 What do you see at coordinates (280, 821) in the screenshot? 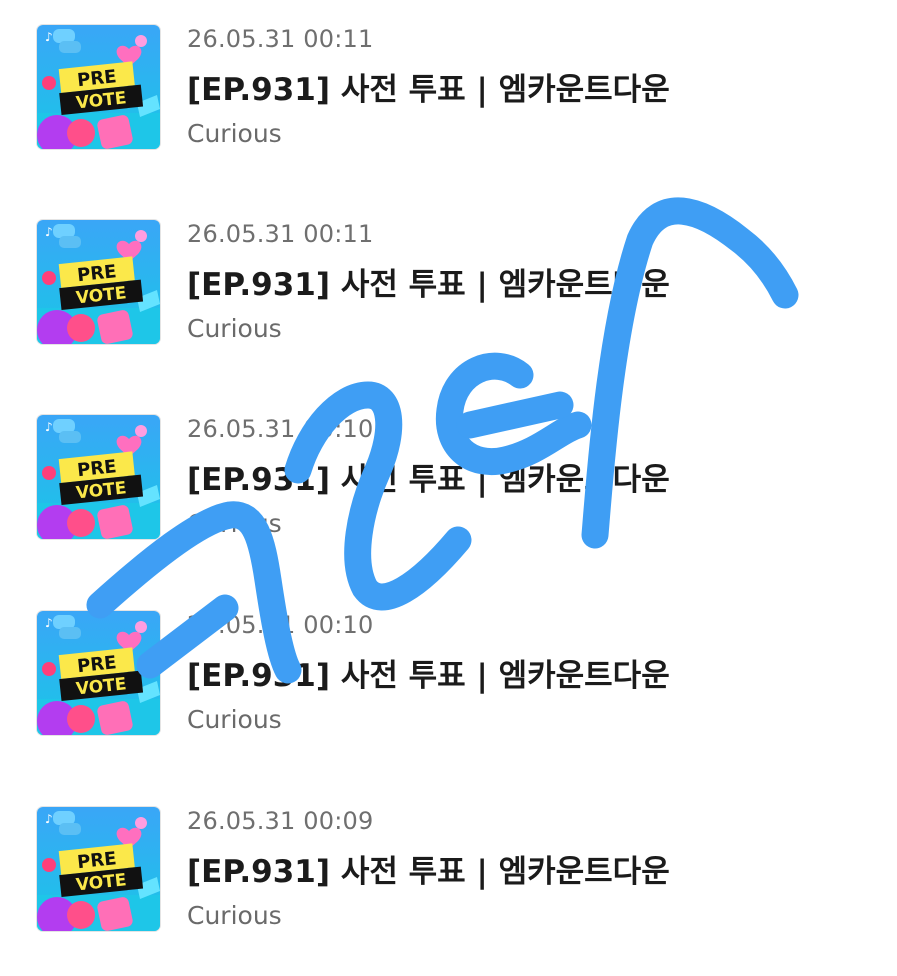
I see `notification-date: 26.05.31 00:09` at bounding box center [280, 821].